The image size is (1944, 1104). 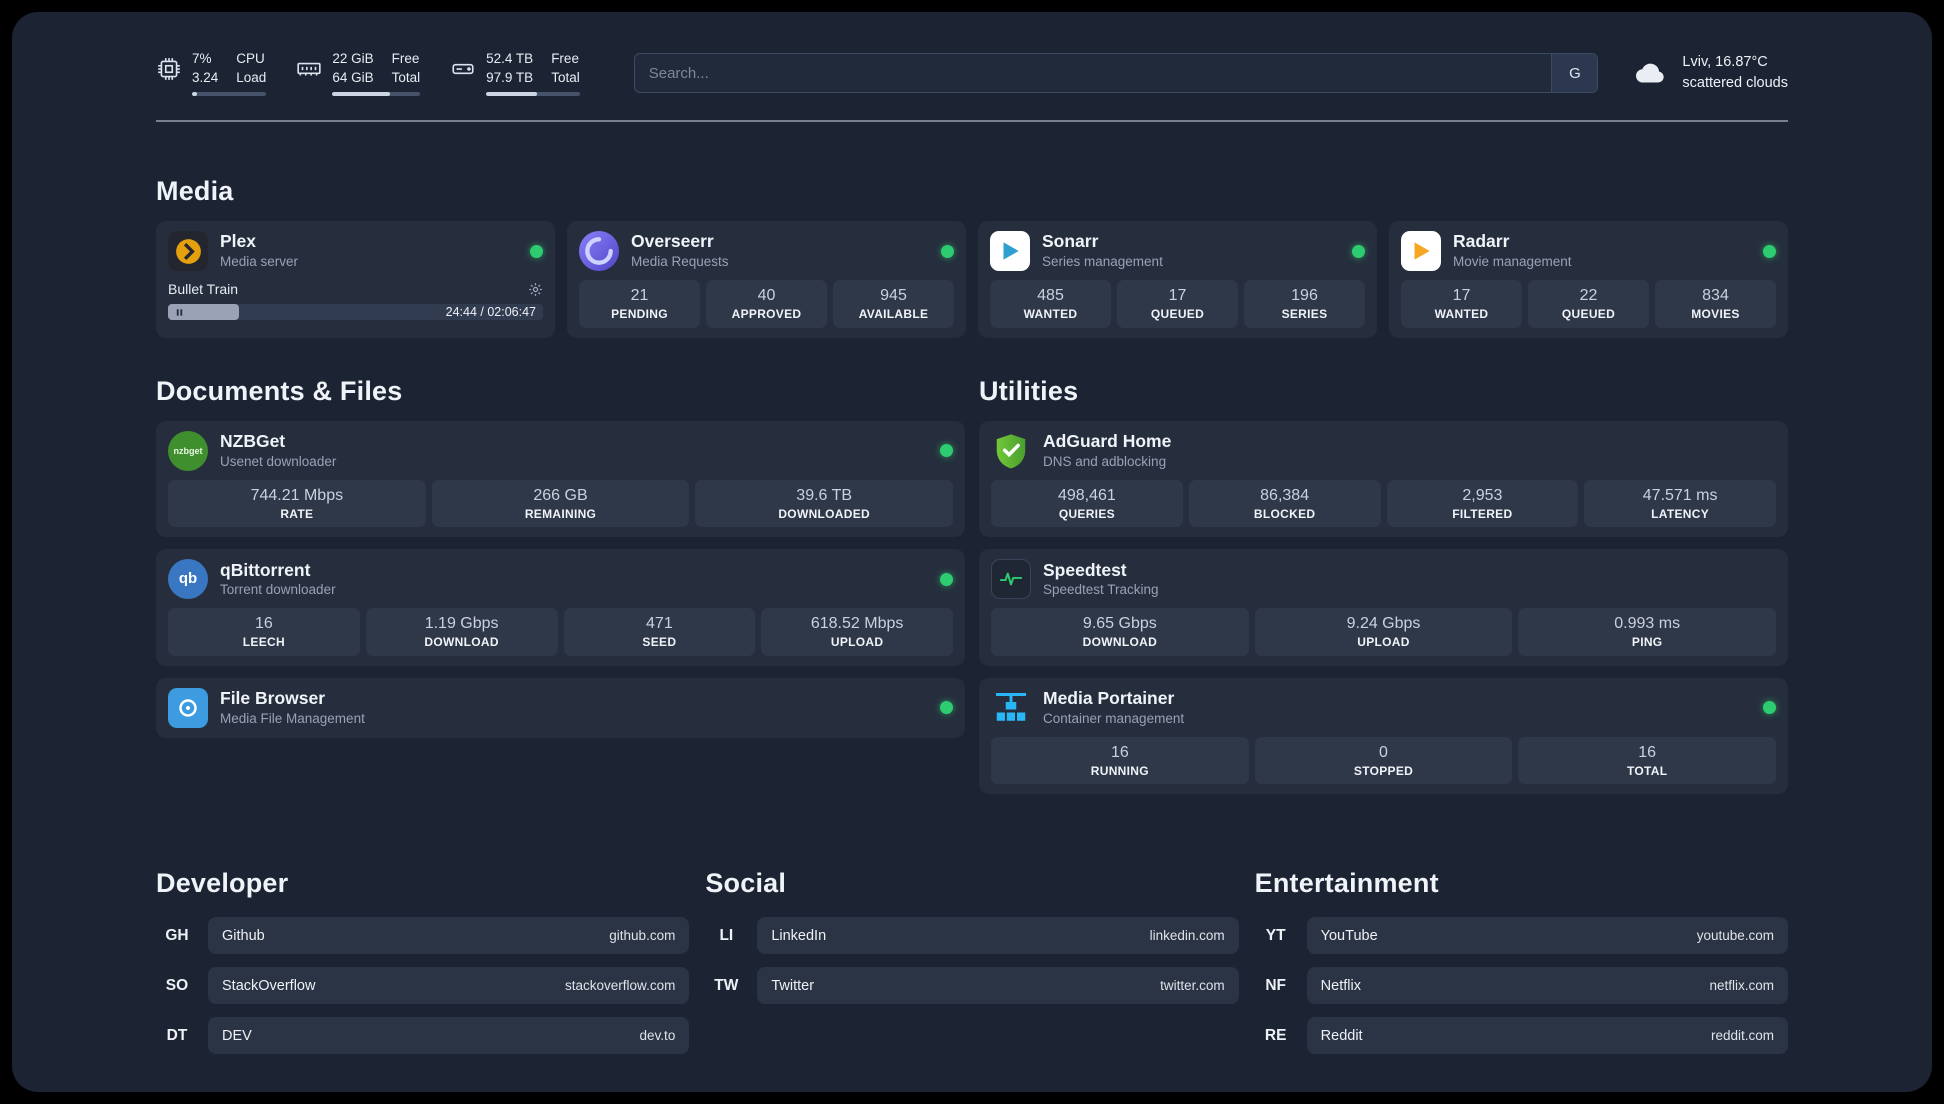 What do you see at coordinates (1192, 986) in the screenshot?
I see `bookmark-url: twitter.com` at bounding box center [1192, 986].